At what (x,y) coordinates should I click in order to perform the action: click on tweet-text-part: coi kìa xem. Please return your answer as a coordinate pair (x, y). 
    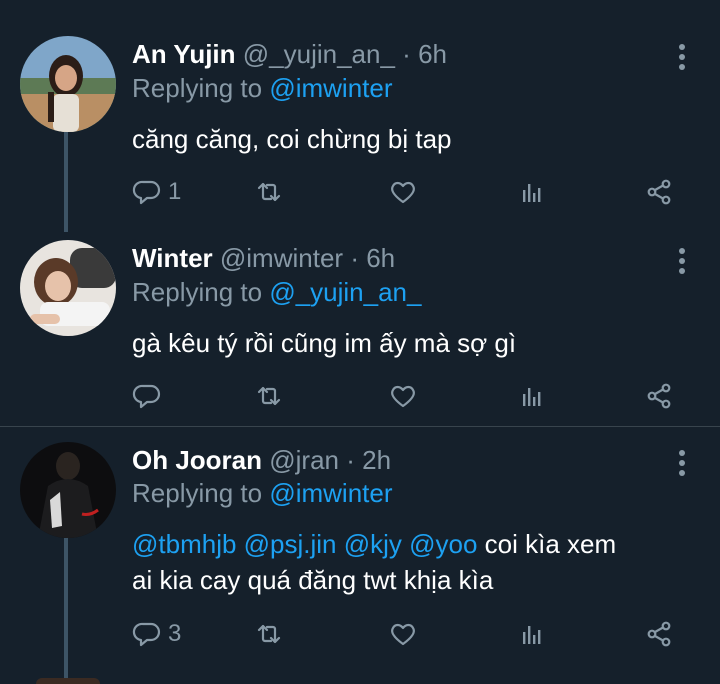
    Looking at the image, I should click on (547, 544).